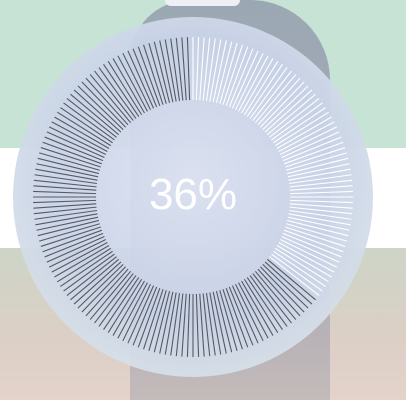  I want to click on progress-percentage: 36%, so click(193, 194).